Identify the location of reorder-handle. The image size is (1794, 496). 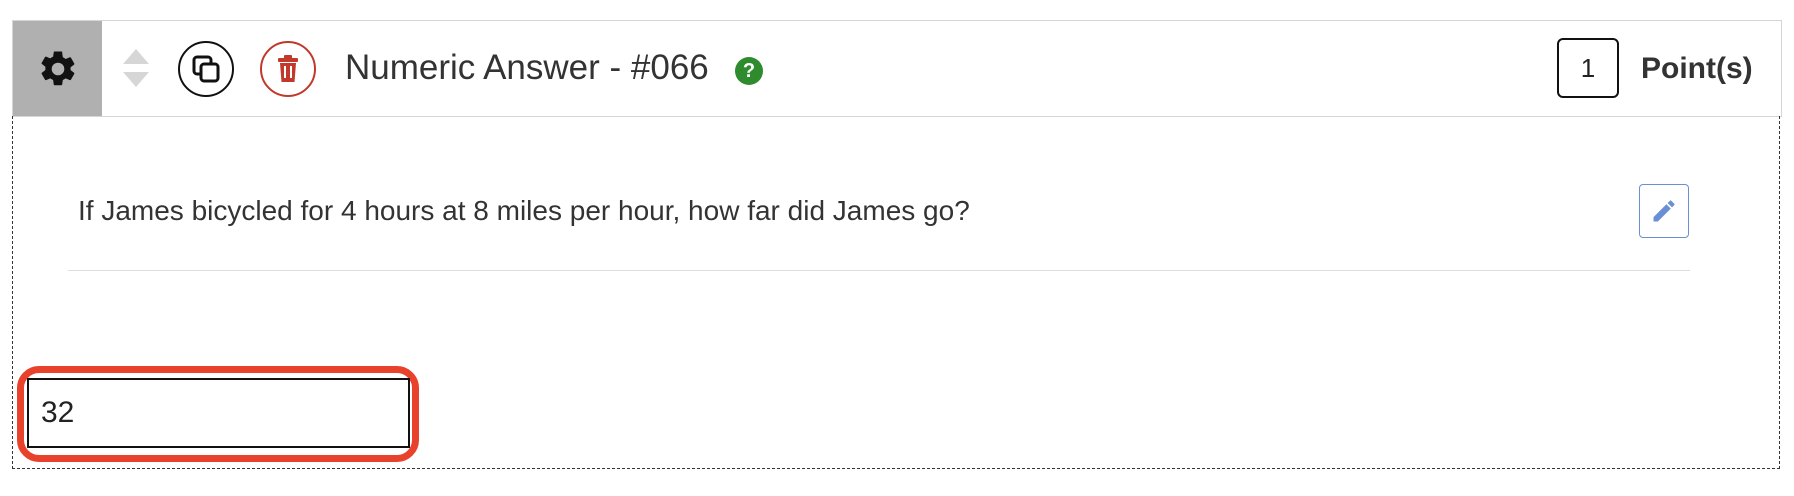
(136, 68).